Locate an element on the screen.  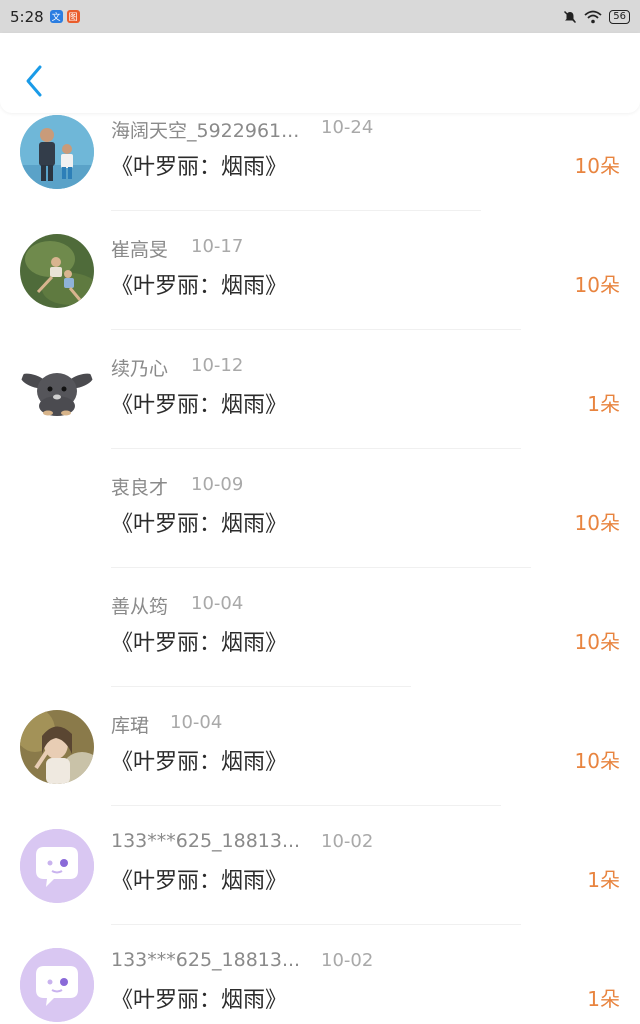
chevron-left-icon is located at coordinates (34, 81).